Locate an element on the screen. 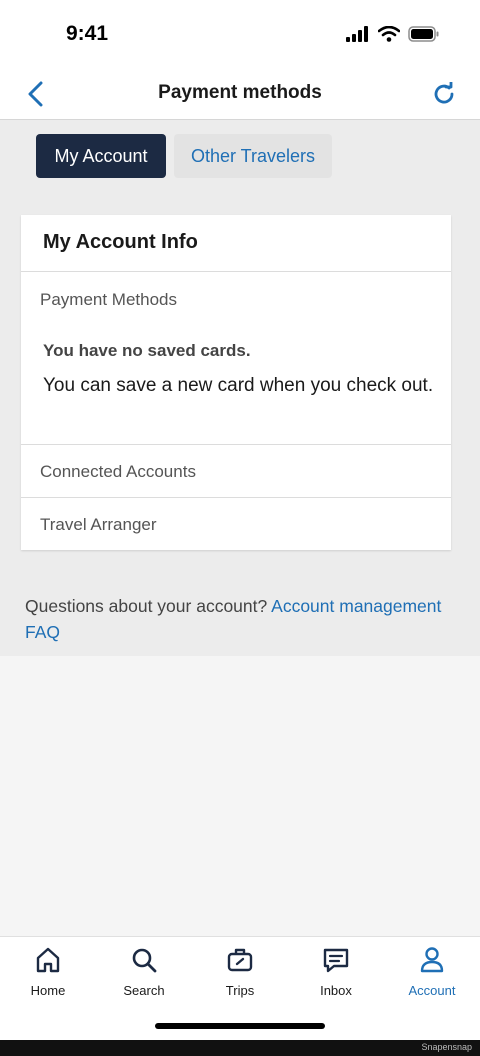 Image resolution: width=480 pixels, height=1056 pixels. status-icons is located at coordinates (393, 34).